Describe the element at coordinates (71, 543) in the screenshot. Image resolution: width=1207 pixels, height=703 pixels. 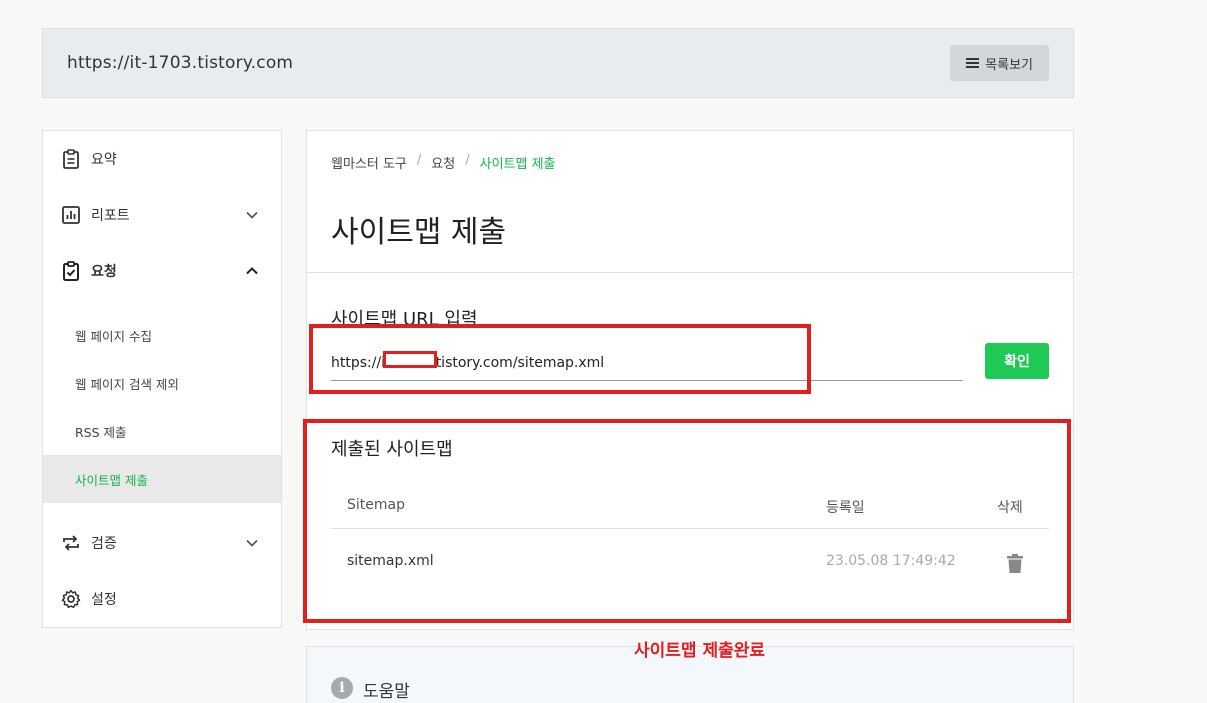
I see `repeat-icon` at that location.